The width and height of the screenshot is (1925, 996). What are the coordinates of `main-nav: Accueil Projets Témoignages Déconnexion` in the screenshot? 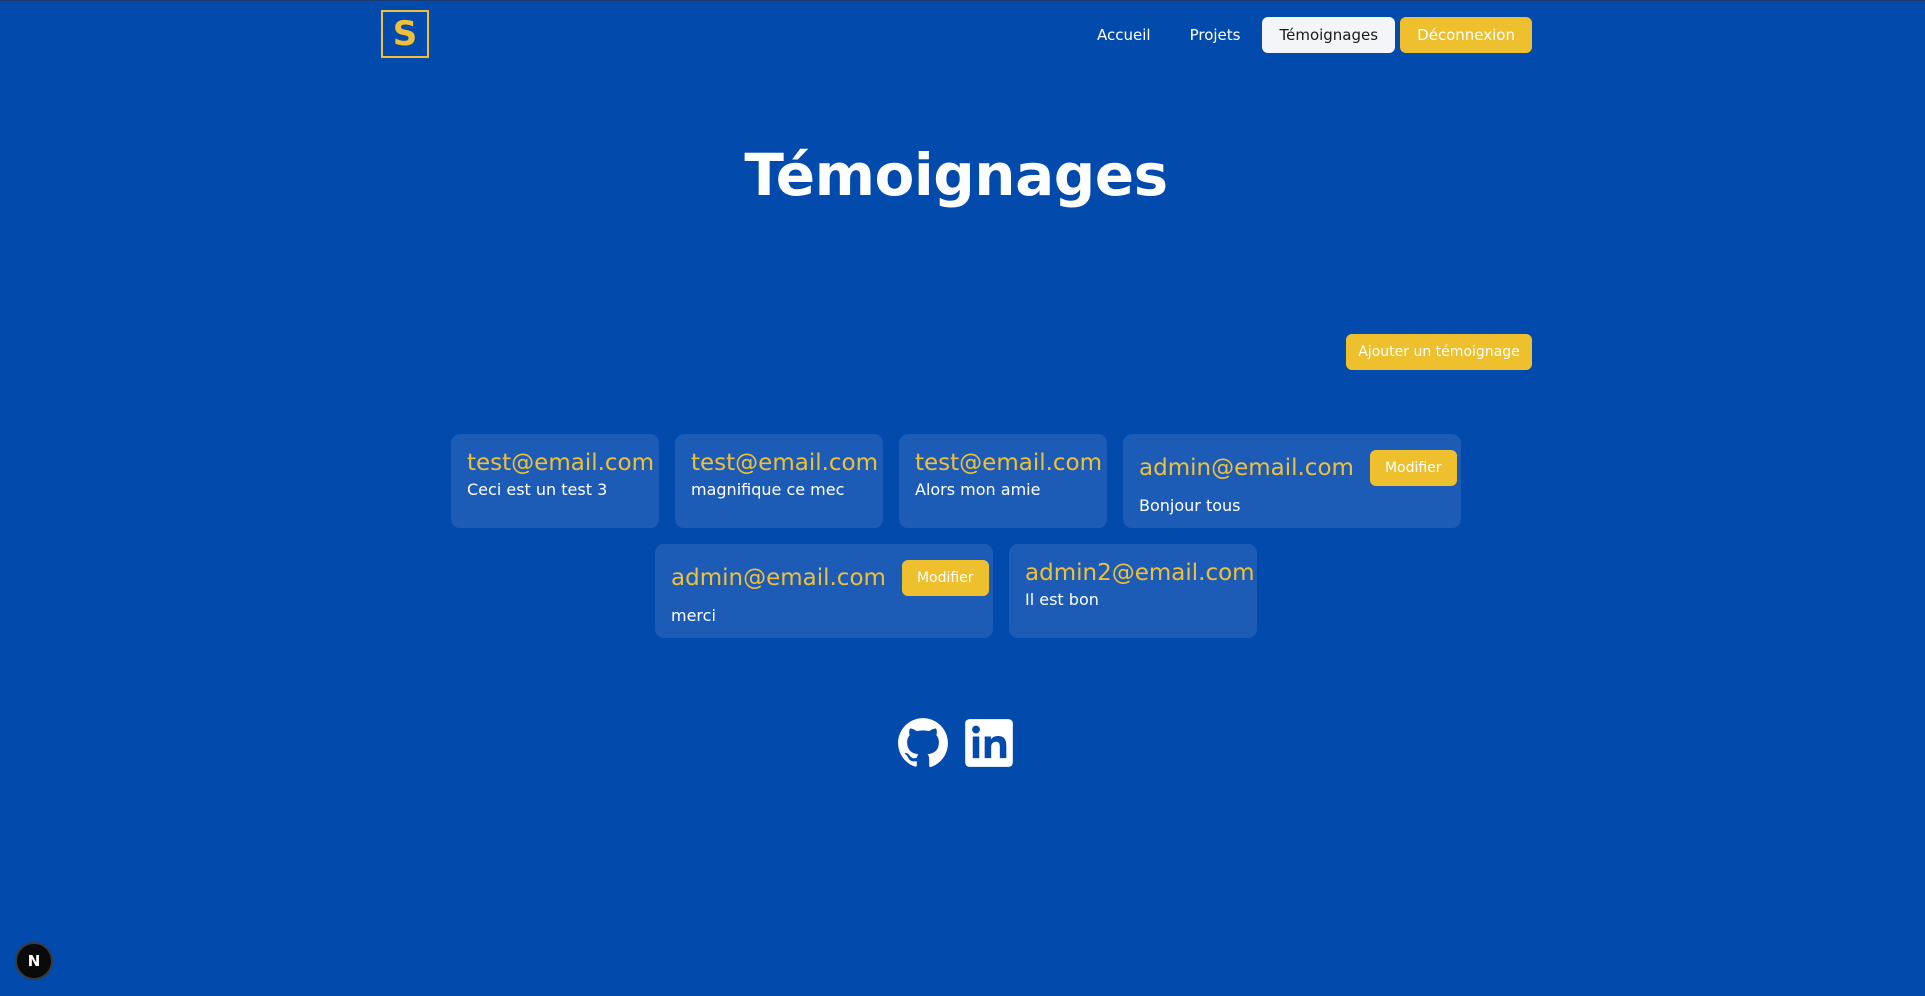 It's located at (1306, 35).